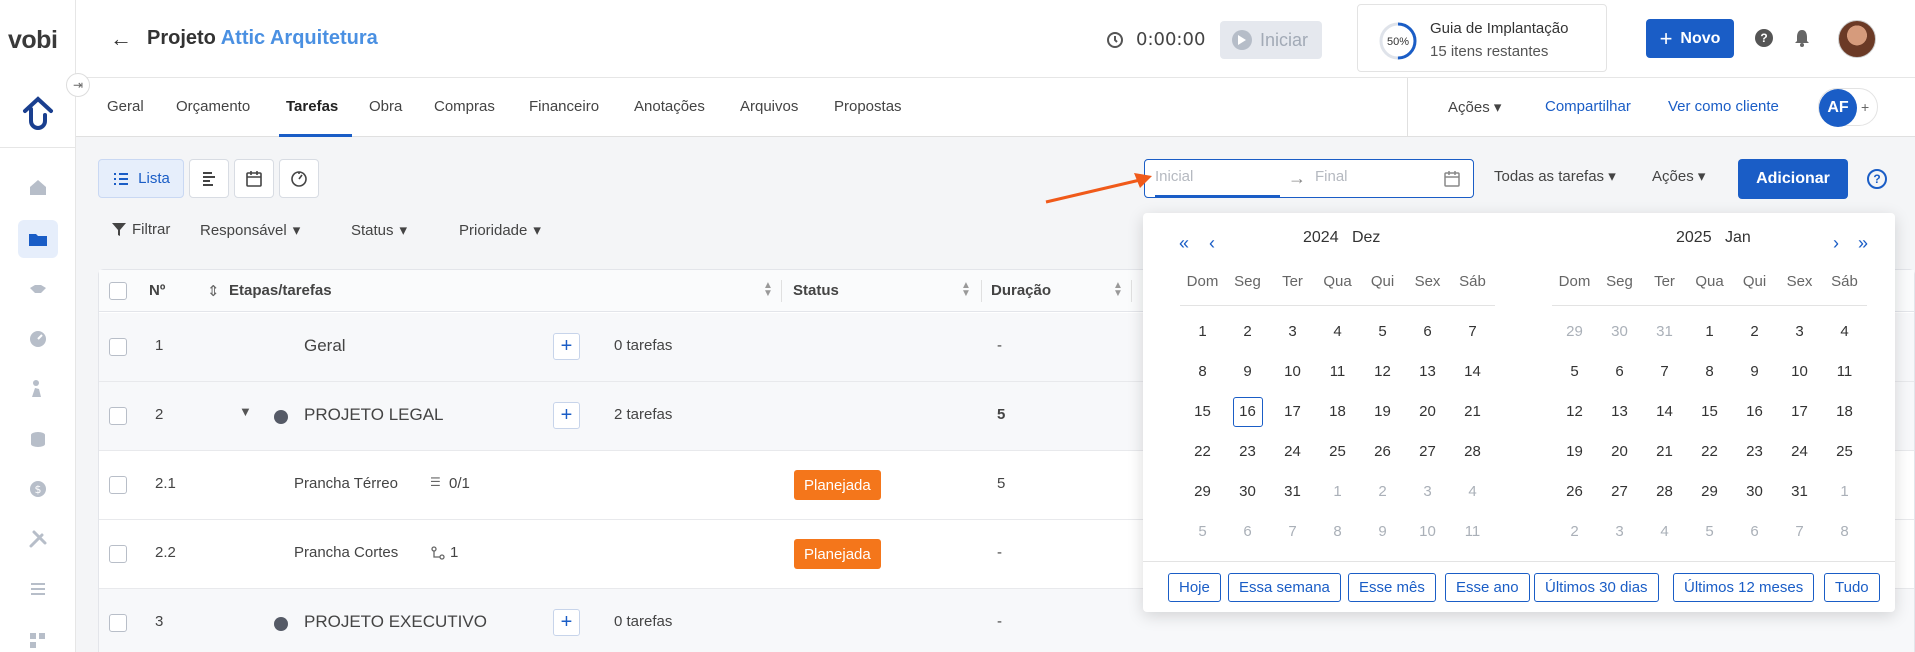 The height and width of the screenshot is (652, 1915). Describe the element at coordinates (78, 85) in the screenshot. I see `sidebar-collapse-icon: ⇥` at that location.